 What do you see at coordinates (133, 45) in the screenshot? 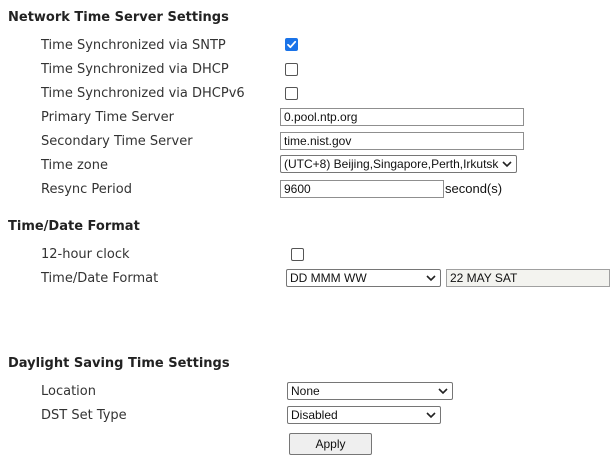
I see `sntp-label: Time Synchronized via SNTP` at bounding box center [133, 45].